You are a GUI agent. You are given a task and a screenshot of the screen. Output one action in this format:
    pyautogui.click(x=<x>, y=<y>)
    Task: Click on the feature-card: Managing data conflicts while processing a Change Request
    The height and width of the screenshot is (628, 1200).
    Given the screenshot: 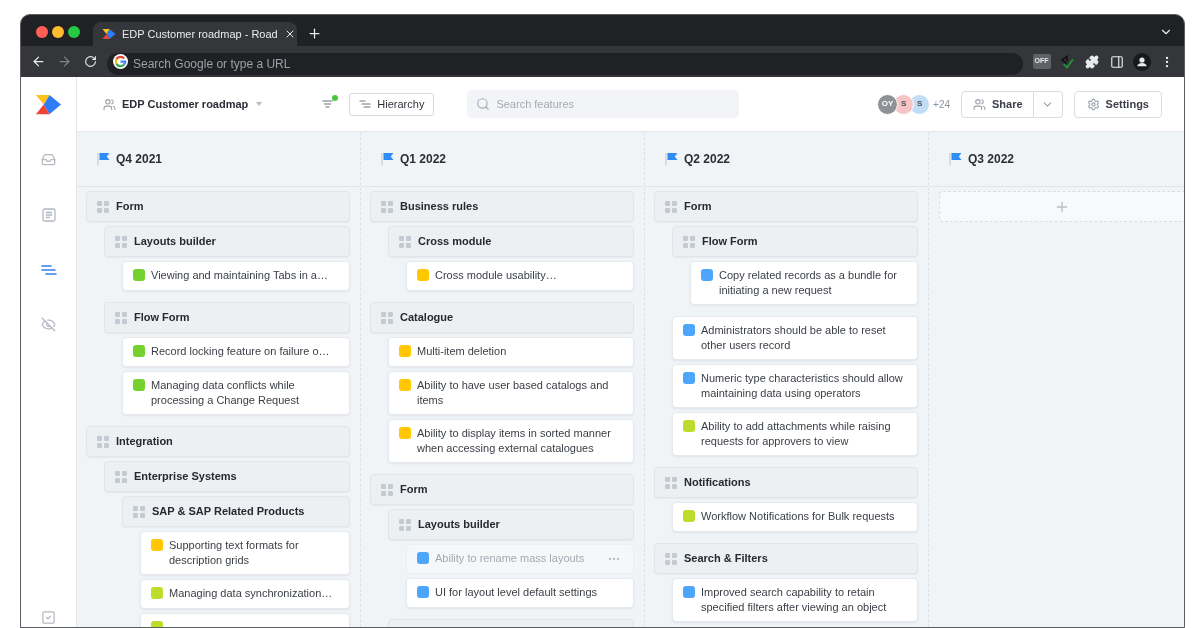 What is the action you would take?
    pyautogui.click(x=236, y=393)
    